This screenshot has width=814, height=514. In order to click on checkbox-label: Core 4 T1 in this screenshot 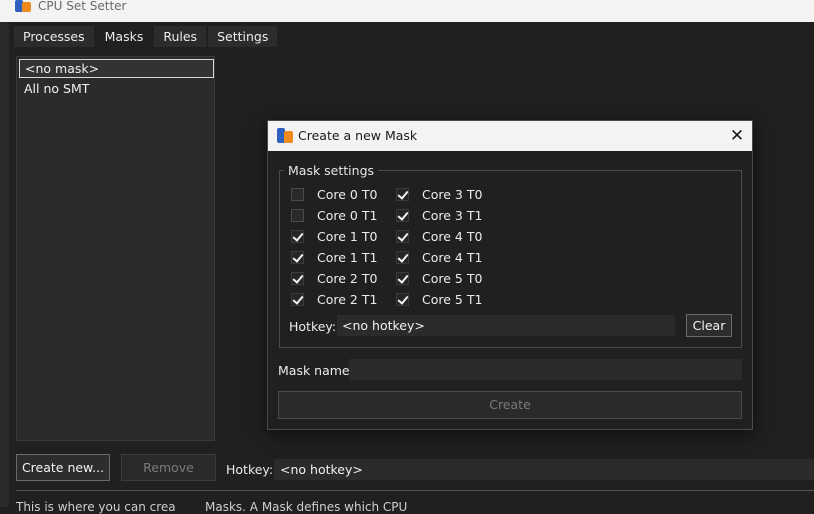, I will do `click(452, 257)`.